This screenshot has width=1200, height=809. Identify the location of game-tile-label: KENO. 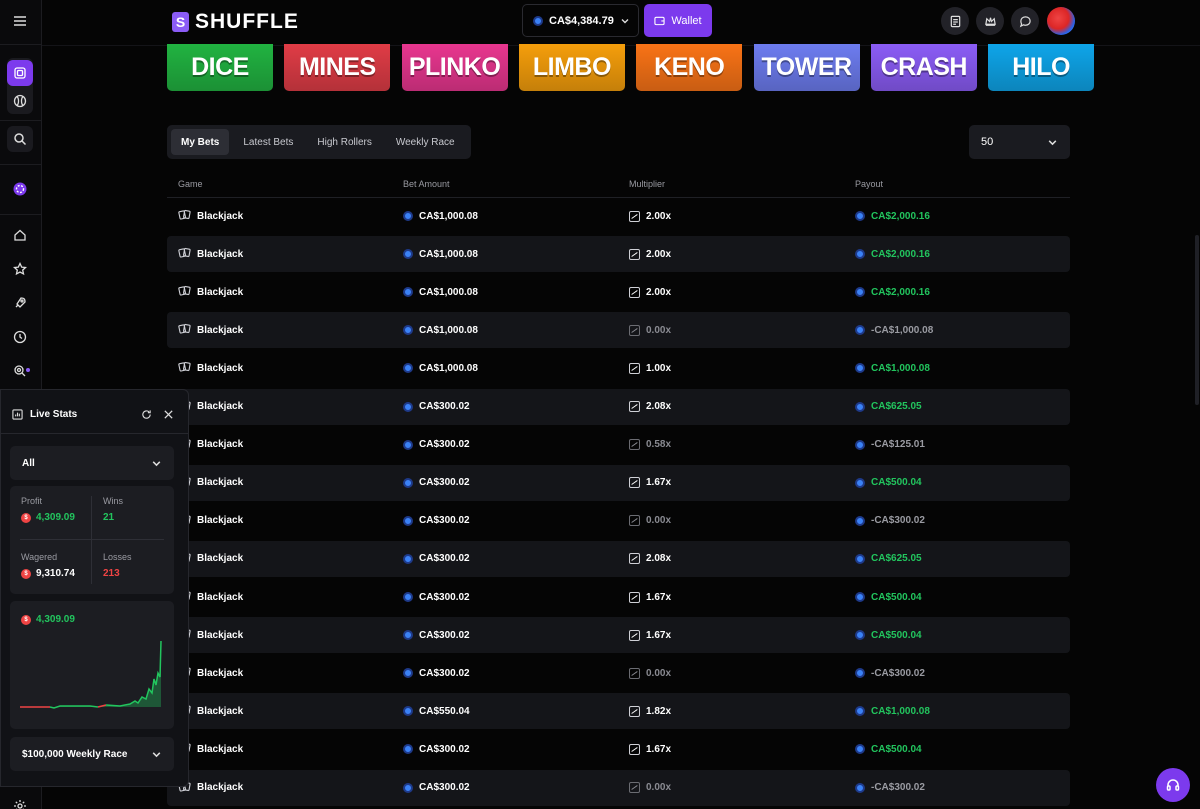
(689, 67).